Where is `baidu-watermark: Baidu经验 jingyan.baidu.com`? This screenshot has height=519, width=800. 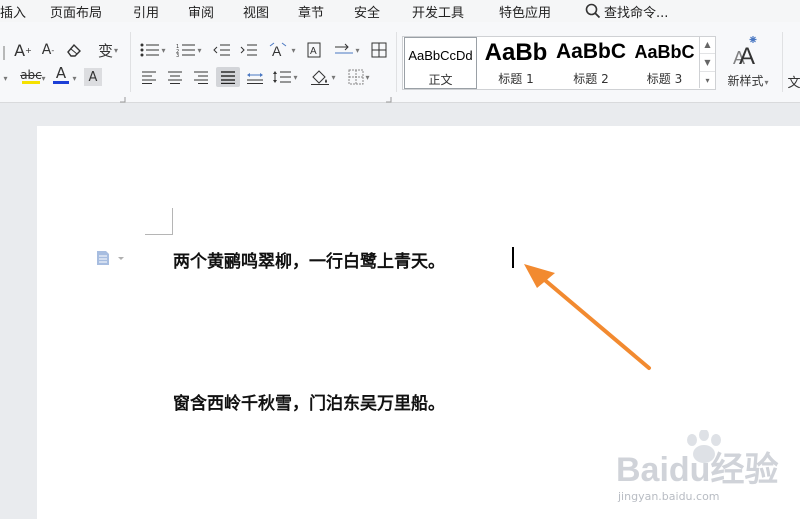
baidu-watermark: Baidu经验 jingyan.baidu.com is located at coordinates (708, 474).